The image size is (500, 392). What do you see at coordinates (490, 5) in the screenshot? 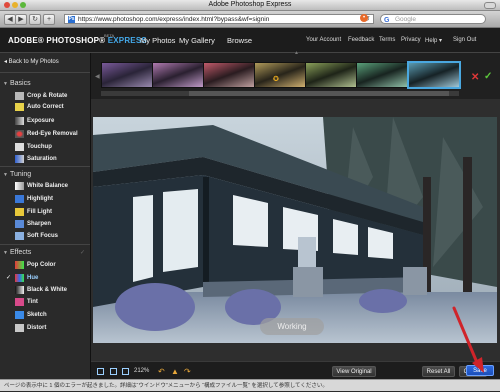
I see `toolbar-toggle-button` at bounding box center [490, 5].